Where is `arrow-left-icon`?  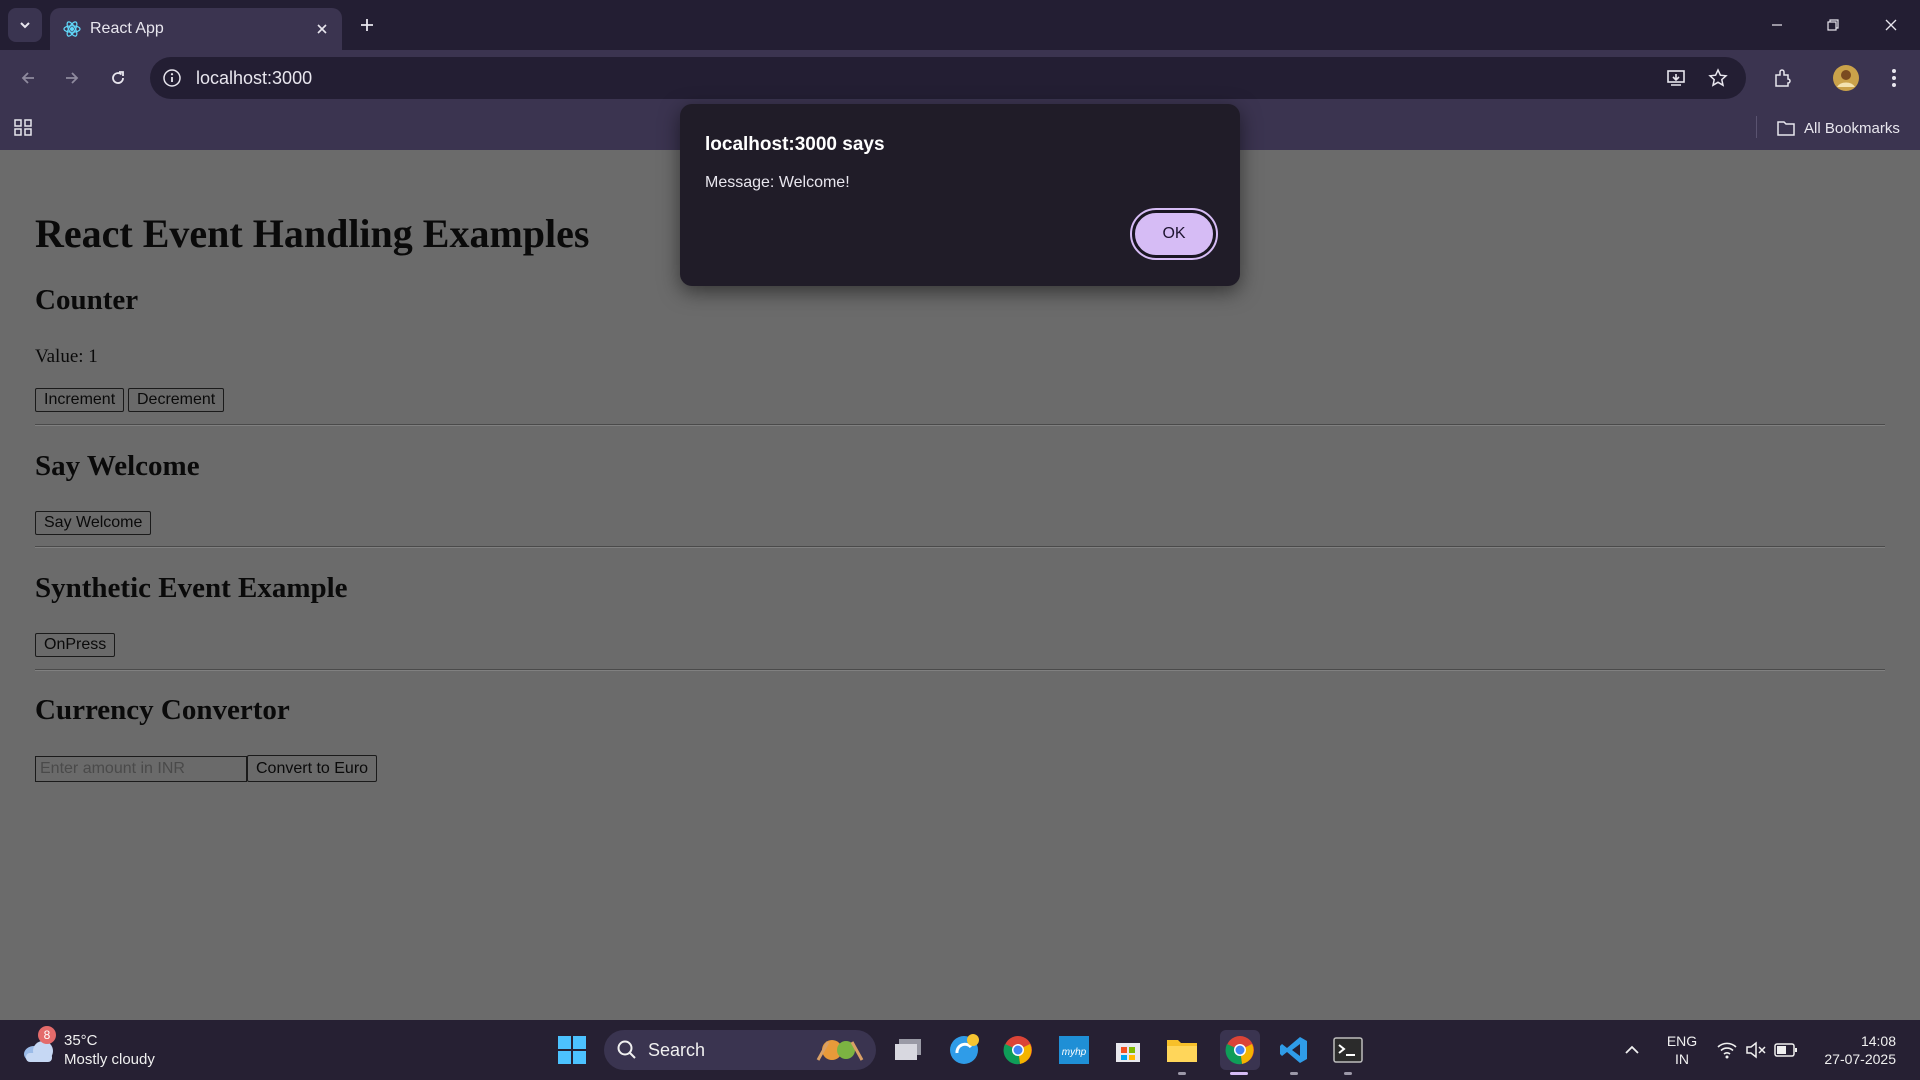
arrow-left-icon is located at coordinates (27, 78).